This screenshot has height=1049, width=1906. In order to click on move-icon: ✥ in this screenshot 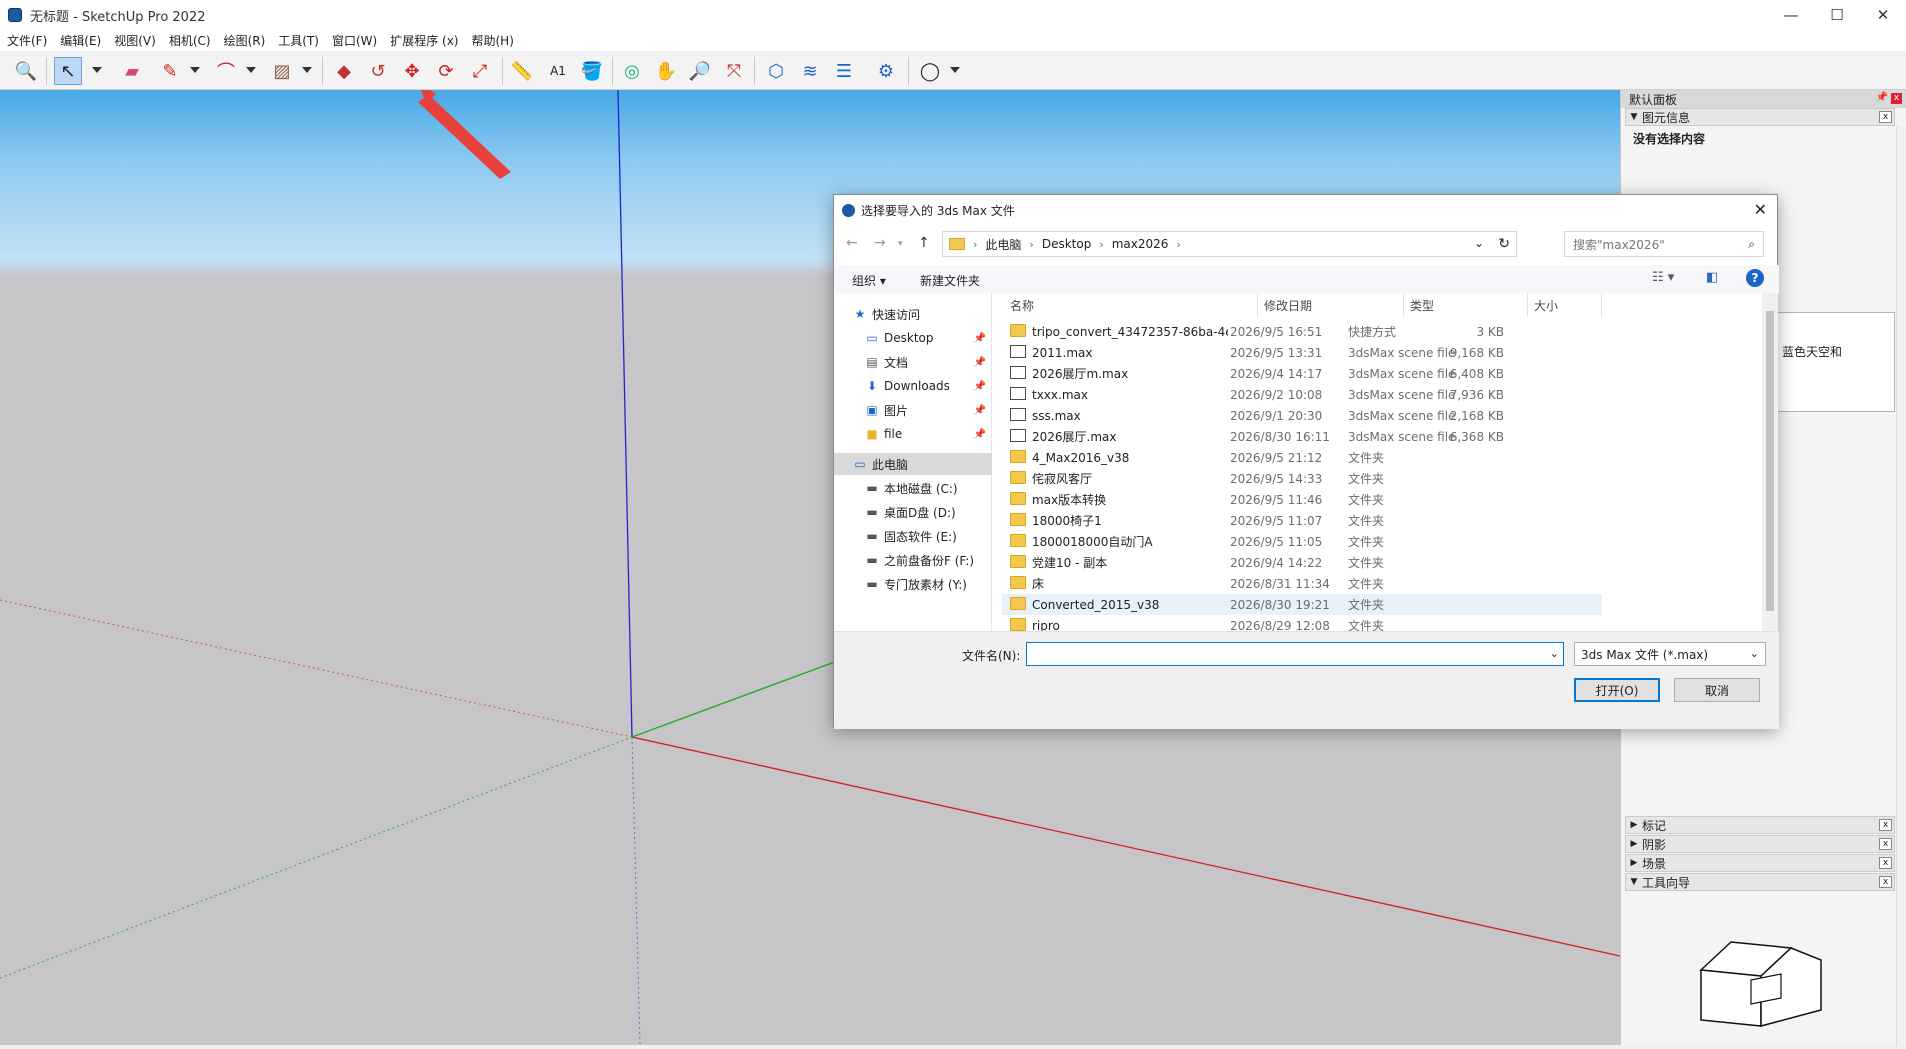, I will do `click(412, 71)`.